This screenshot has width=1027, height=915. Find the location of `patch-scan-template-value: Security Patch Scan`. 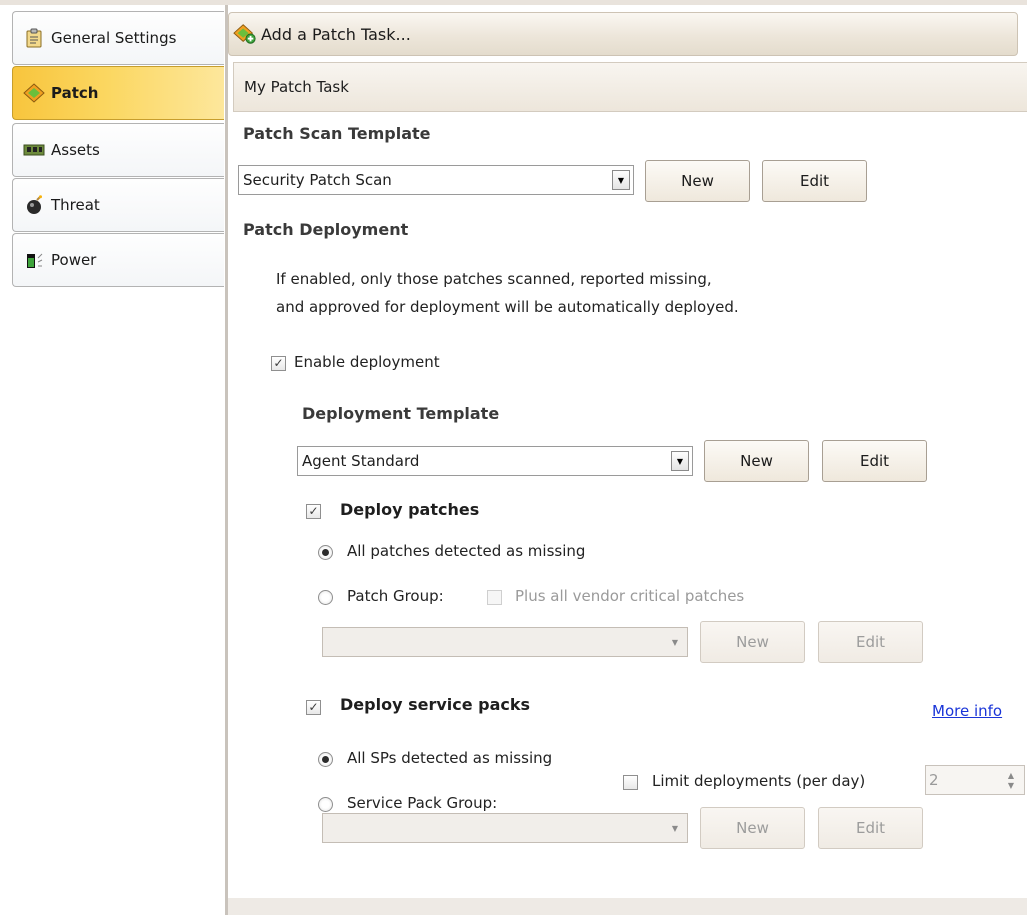

patch-scan-template-value: Security Patch Scan is located at coordinates (317, 180).